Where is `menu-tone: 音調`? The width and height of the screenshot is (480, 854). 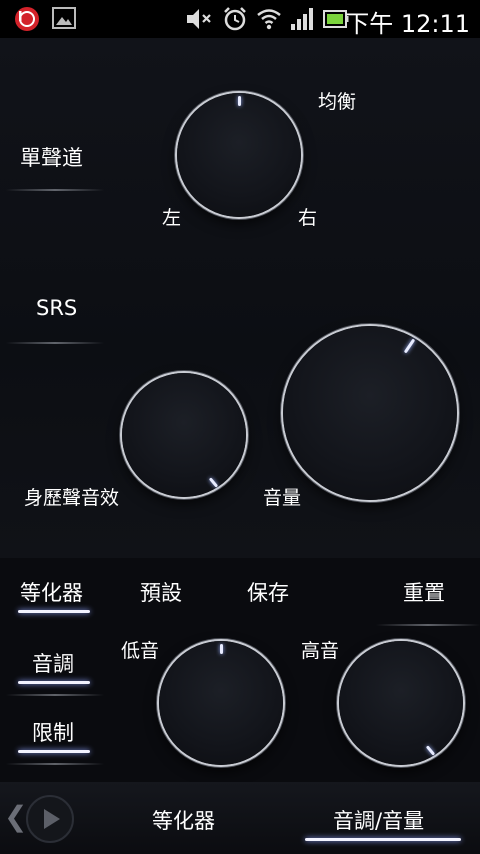
menu-tone: 音調 is located at coordinates (53, 663).